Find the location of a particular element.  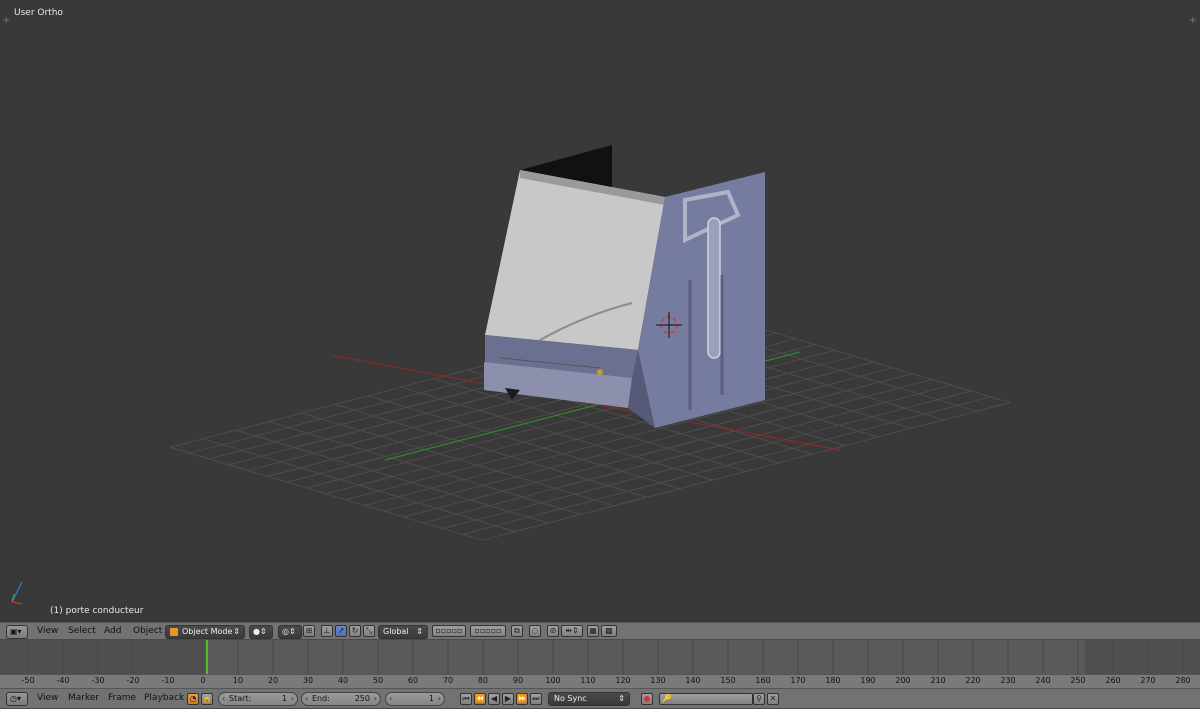

model-porte-conducteur is located at coordinates (624, 286).